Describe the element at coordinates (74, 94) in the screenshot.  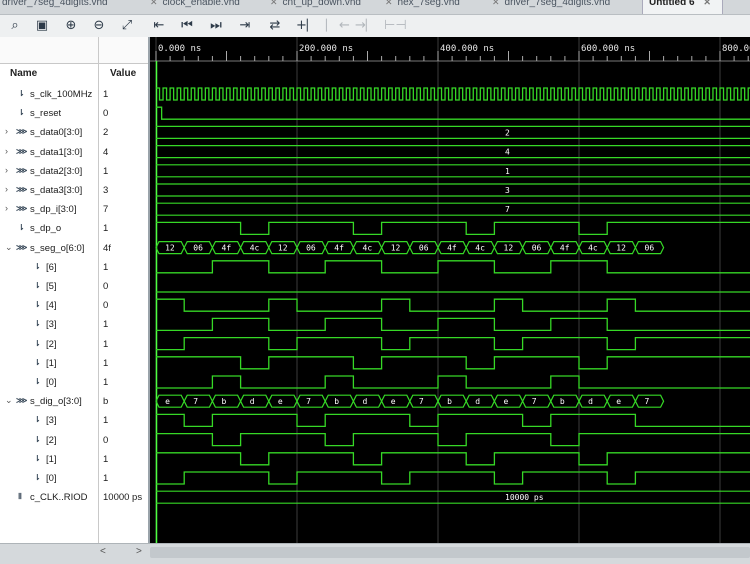
I see `signal-row: ⇂ s_clk_100MHz 1` at that location.